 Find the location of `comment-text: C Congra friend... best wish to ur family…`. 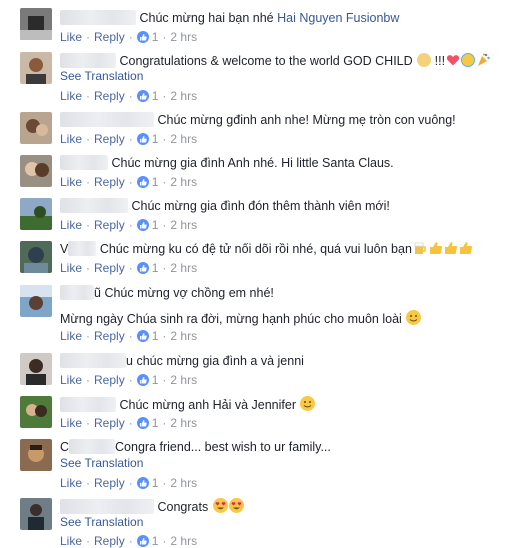

comment-text: C Congra friend... best wish to ur family… is located at coordinates (195, 447).